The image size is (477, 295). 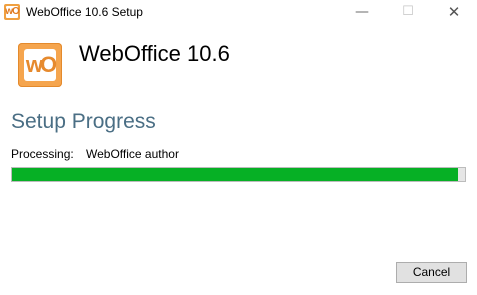 What do you see at coordinates (83, 121) in the screenshot?
I see `section-title: Setup Progress` at bounding box center [83, 121].